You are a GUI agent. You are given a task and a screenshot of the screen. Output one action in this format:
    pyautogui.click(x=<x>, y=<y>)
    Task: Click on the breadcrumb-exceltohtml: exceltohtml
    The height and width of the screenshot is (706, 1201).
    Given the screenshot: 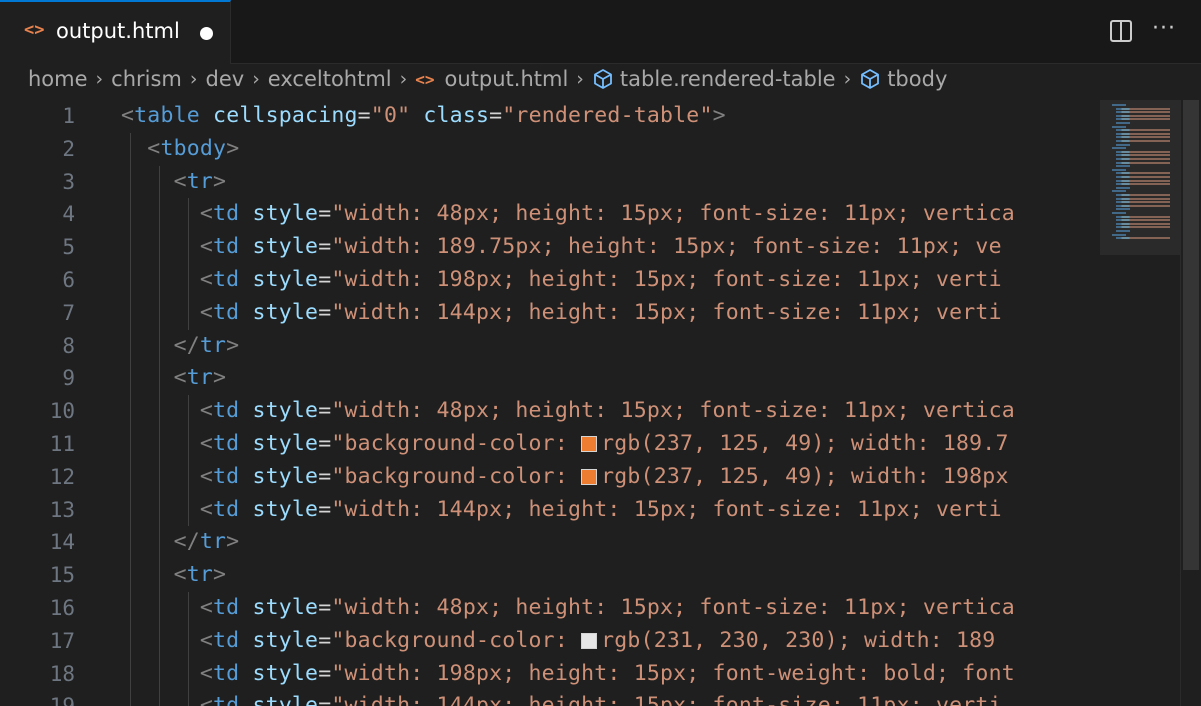 What is the action you would take?
    pyautogui.click(x=330, y=79)
    